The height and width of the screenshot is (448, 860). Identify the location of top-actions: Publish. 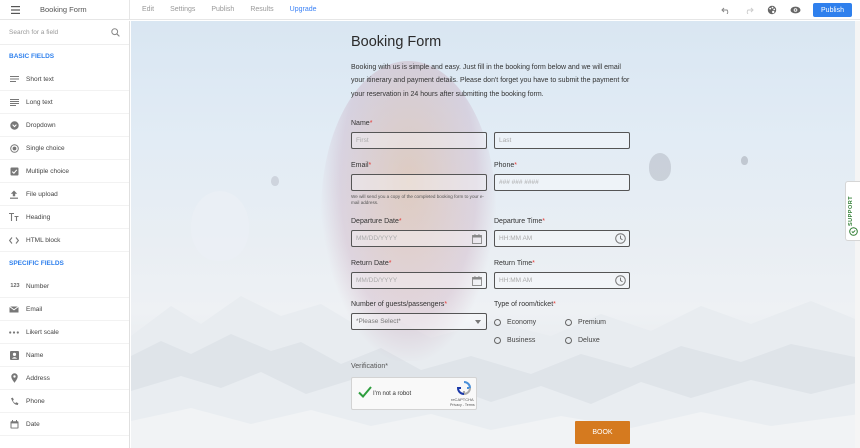
(788, 10).